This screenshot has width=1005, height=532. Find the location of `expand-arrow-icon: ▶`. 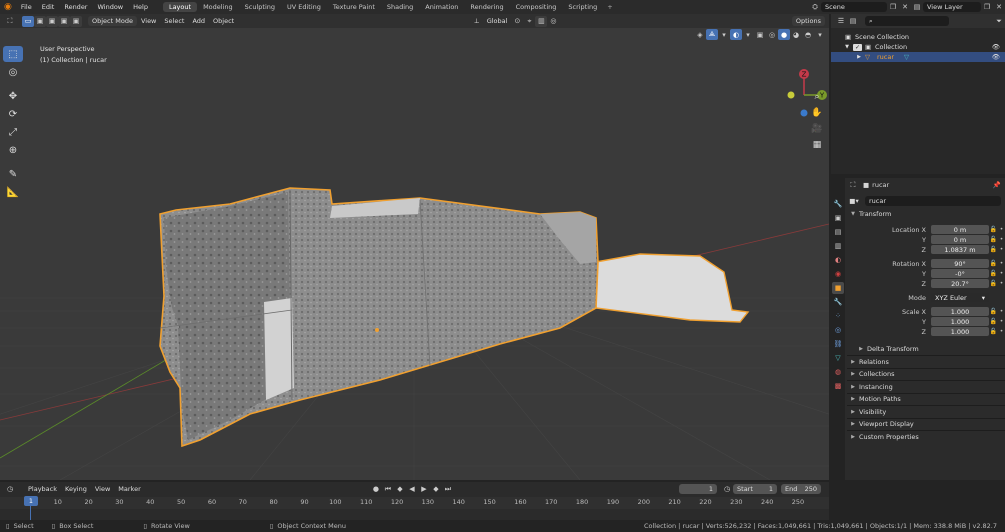

expand-arrow-icon: ▶ is located at coordinates (859, 57).